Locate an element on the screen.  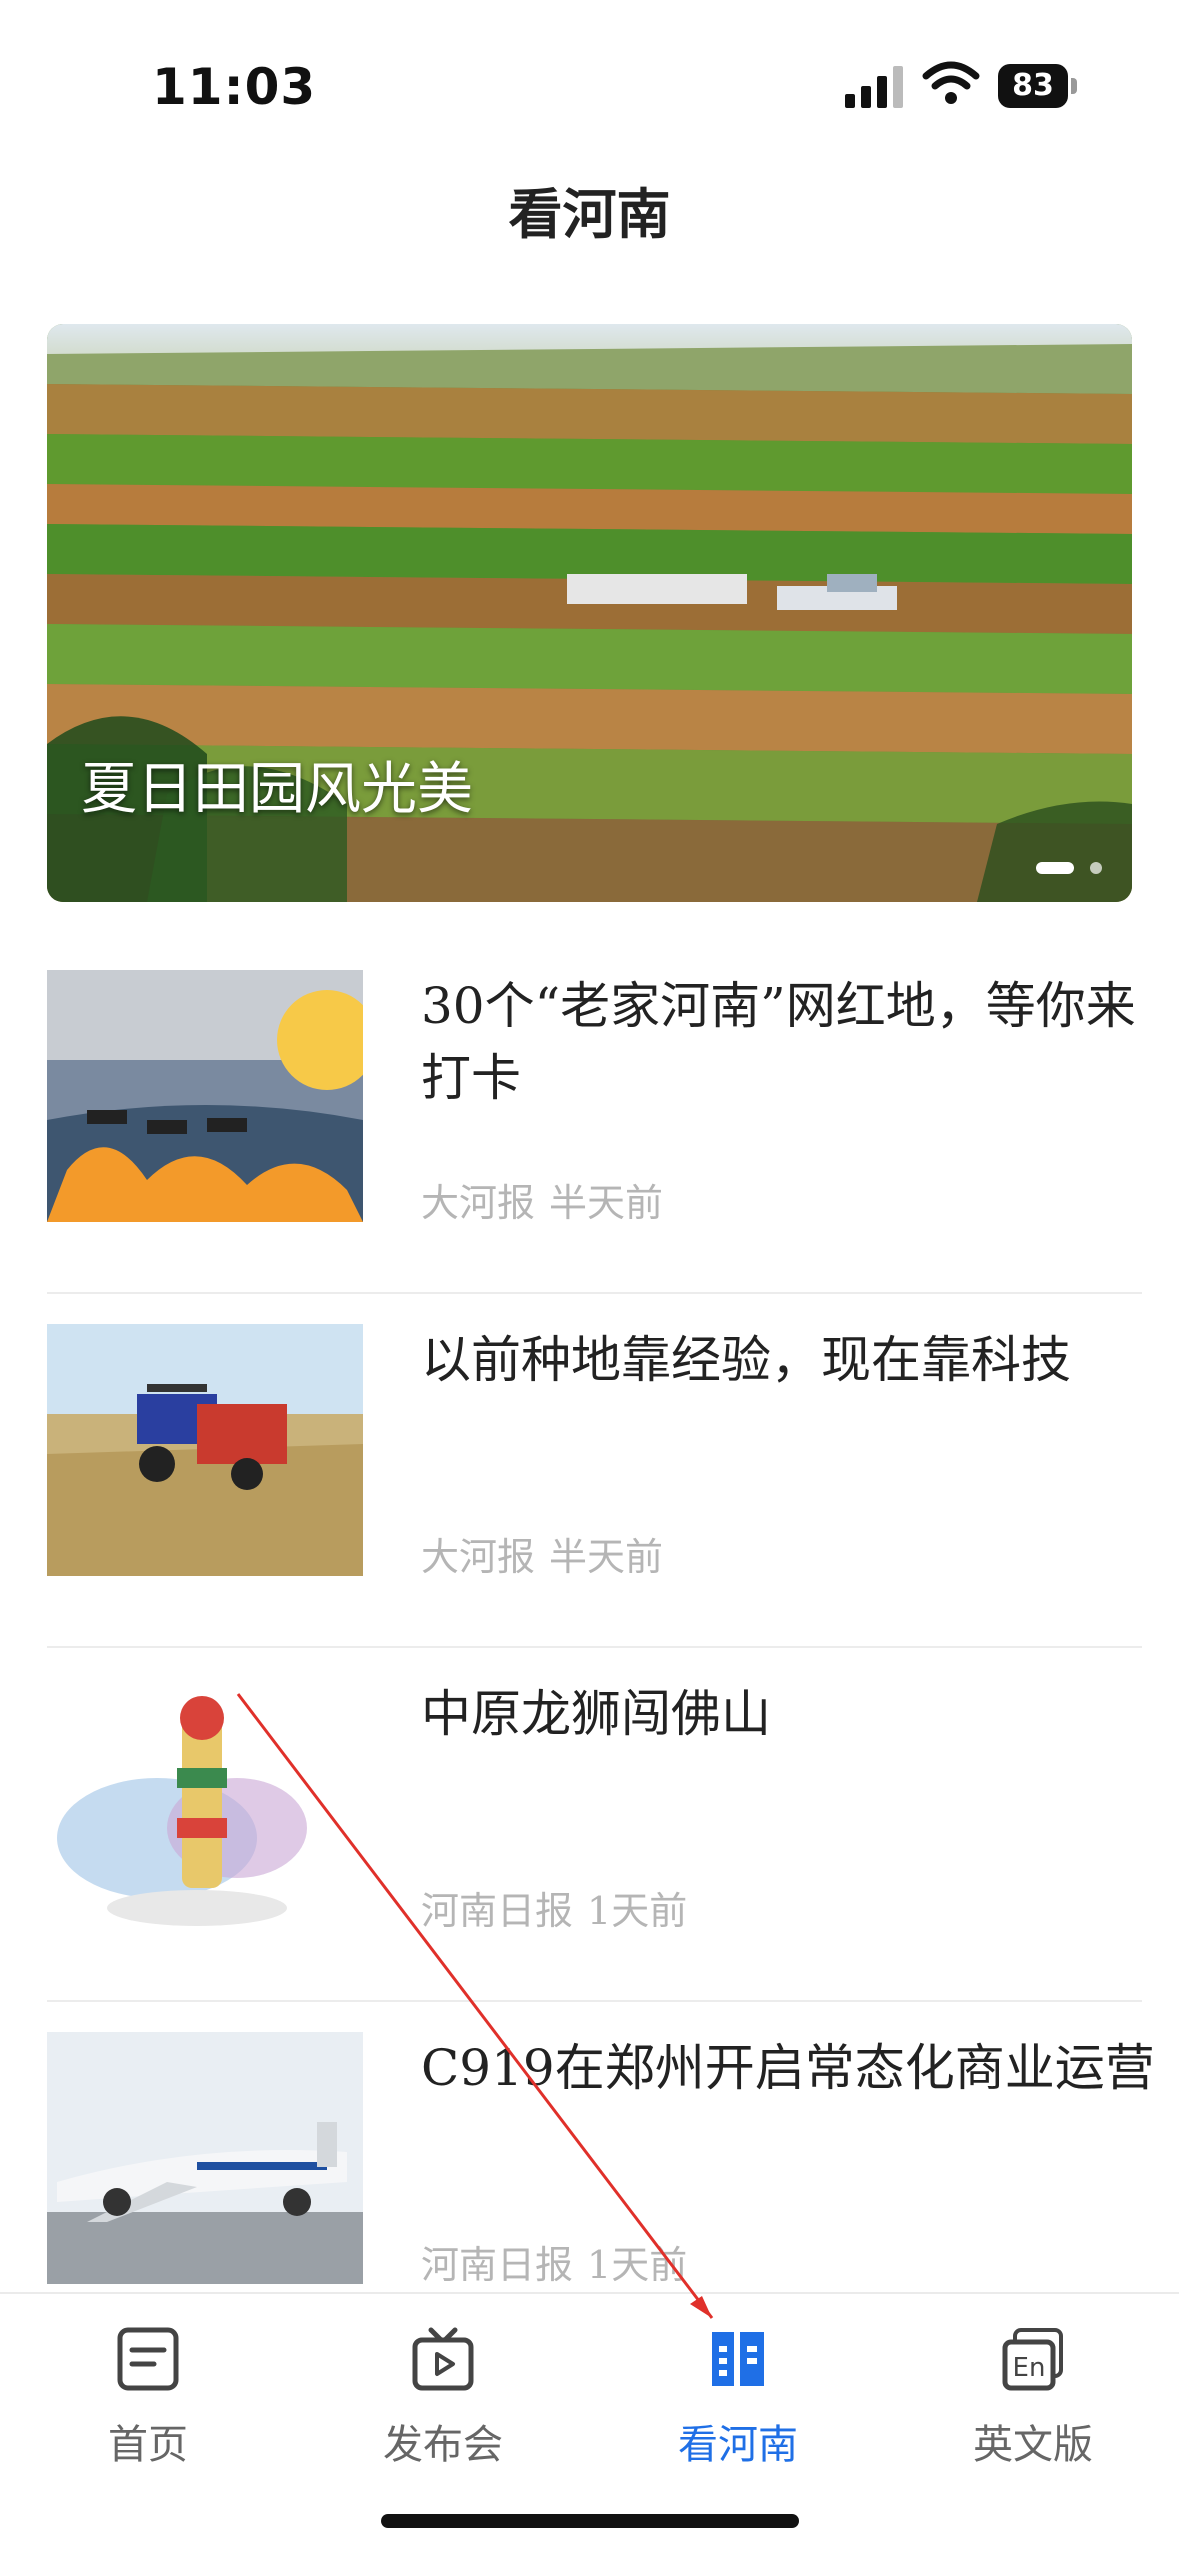
news-item: 中原龙狮闯佛山 河南日报 1天前 is located at coordinates (594, 1825).